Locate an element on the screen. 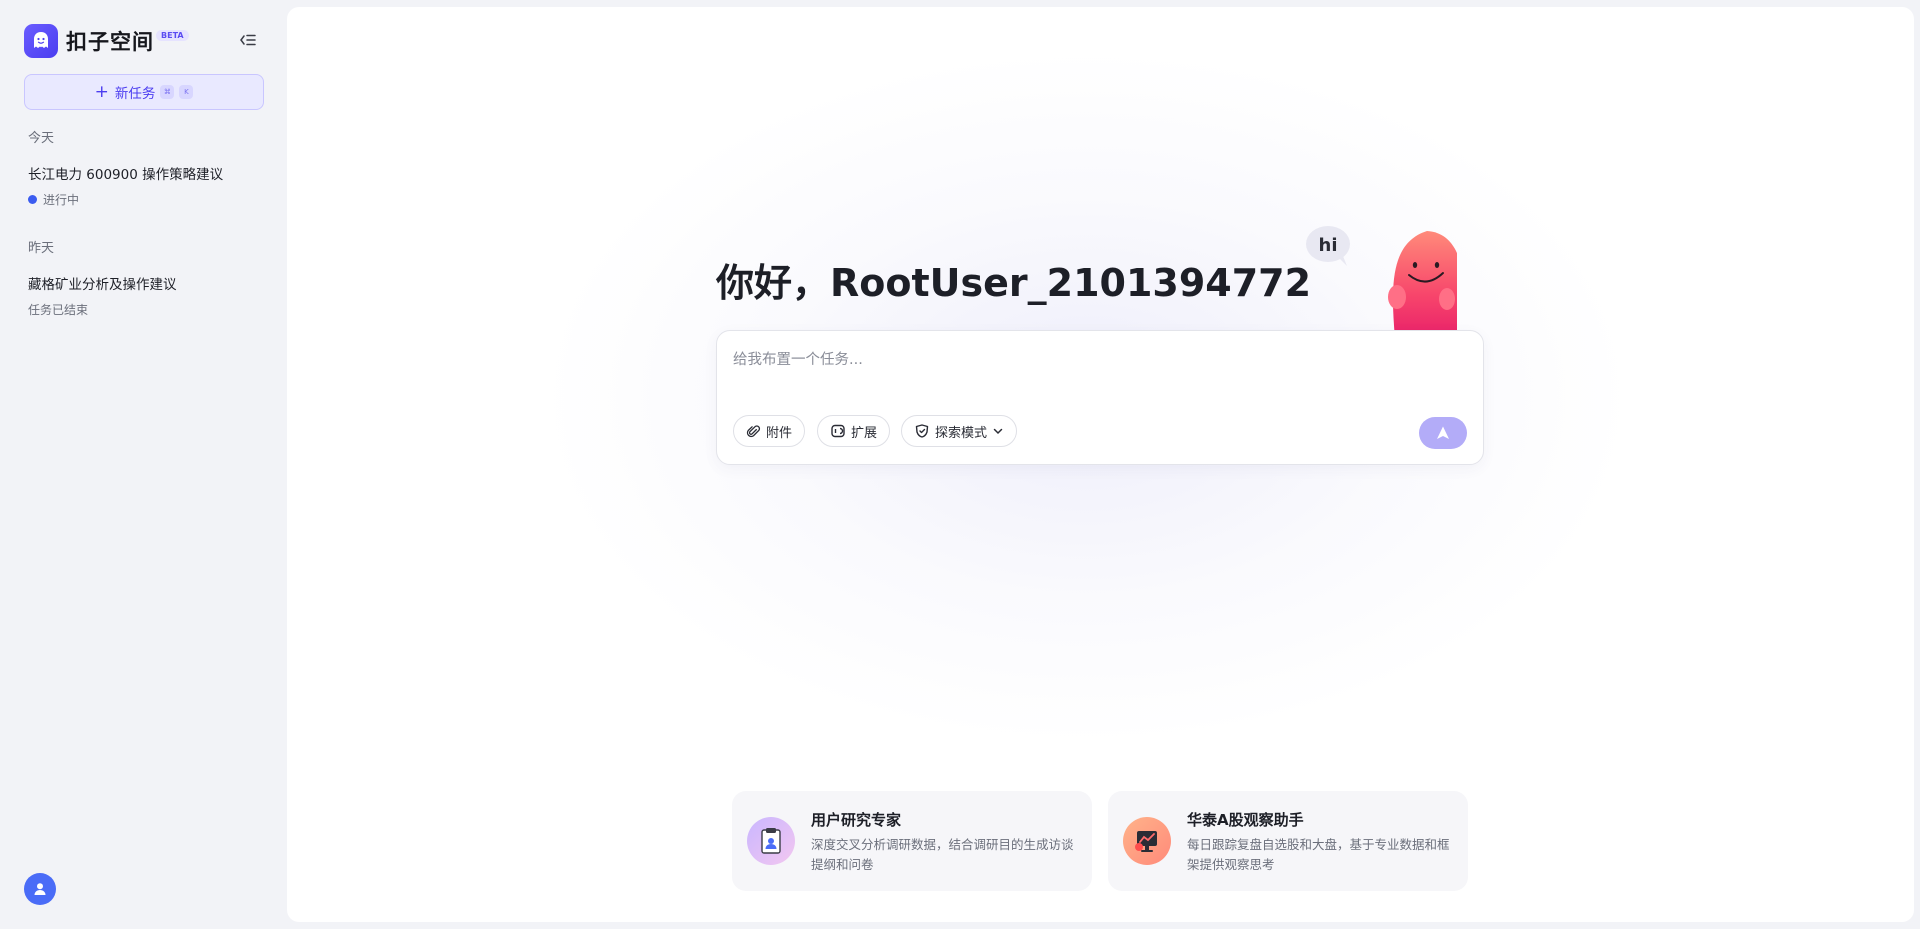  logo-icon is located at coordinates (41, 41).